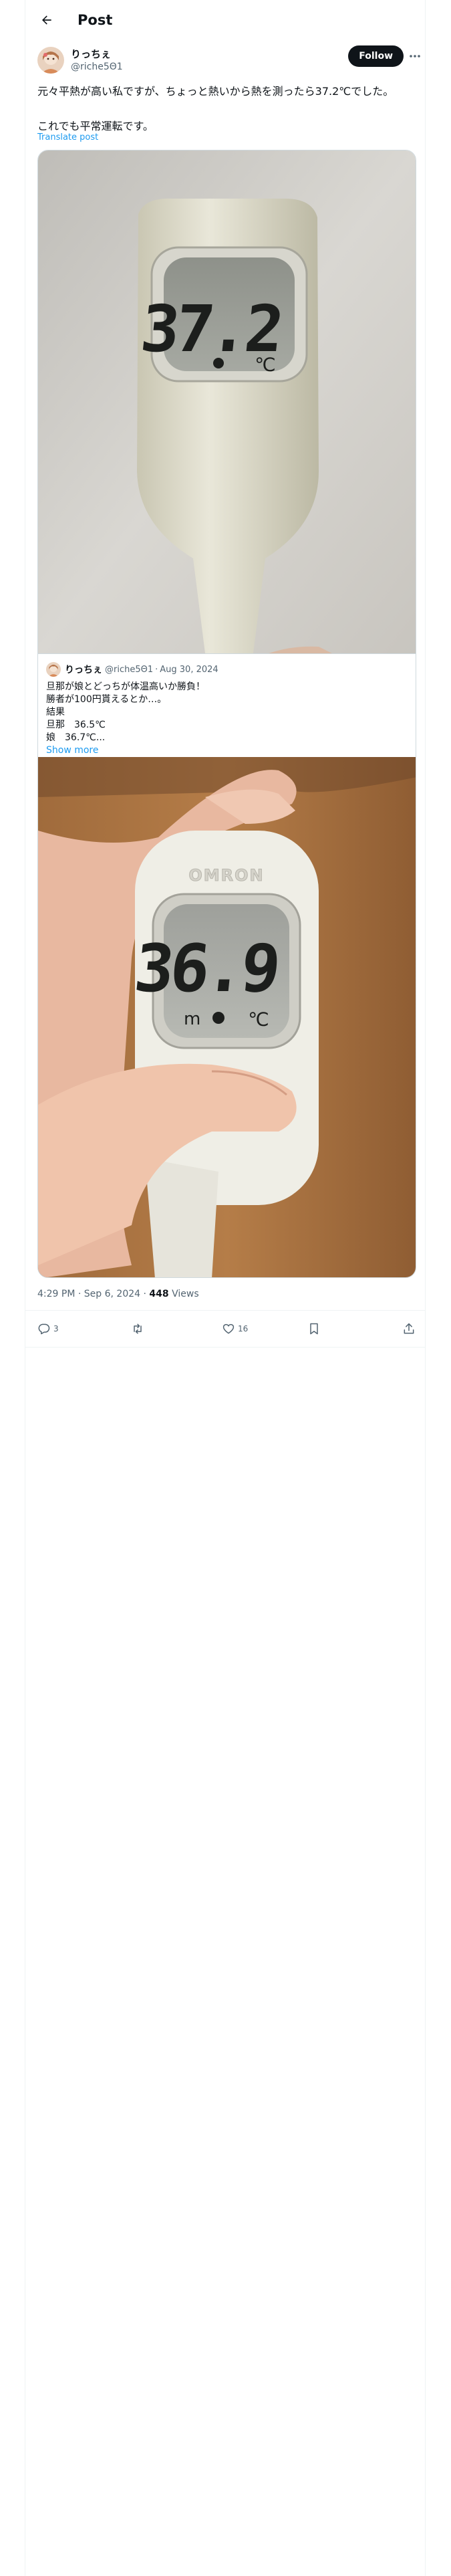 Image resolution: width=451 pixels, height=2576 pixels. Describe the element at coordinates (112, 1294) in the screenshot. I see `post-date: Sep 6, 2024` at that location.